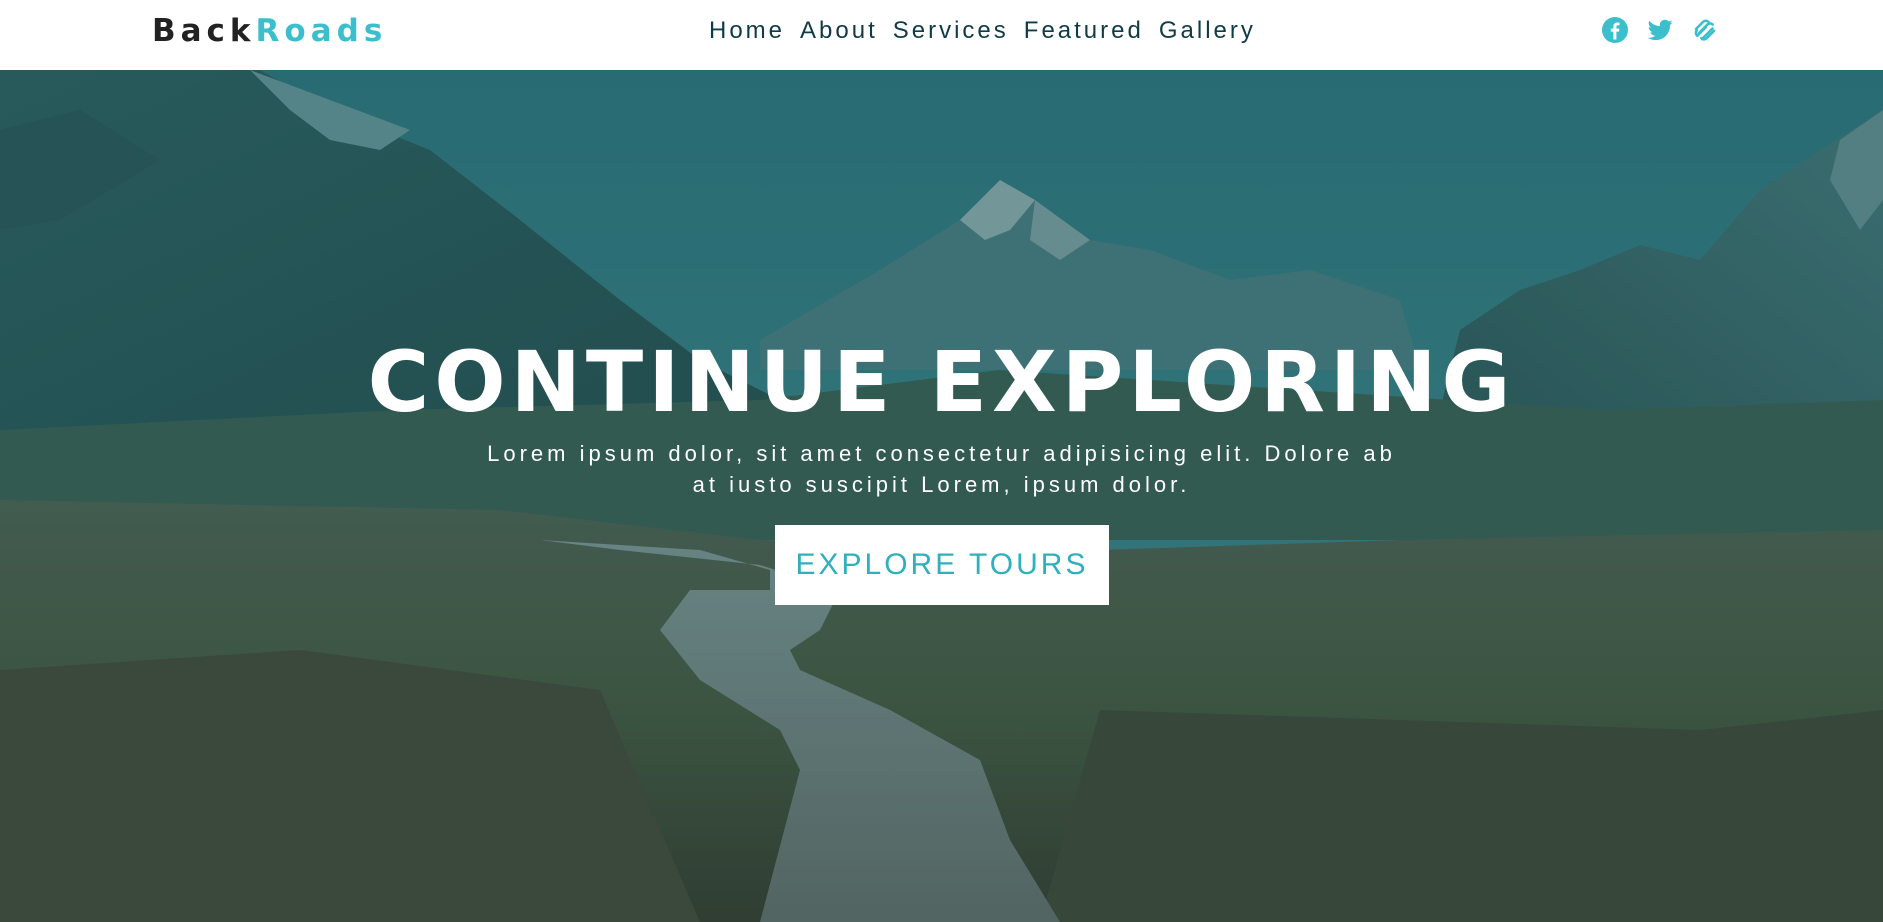  I want to click on nav-link-home: Home, so click(747, 30).